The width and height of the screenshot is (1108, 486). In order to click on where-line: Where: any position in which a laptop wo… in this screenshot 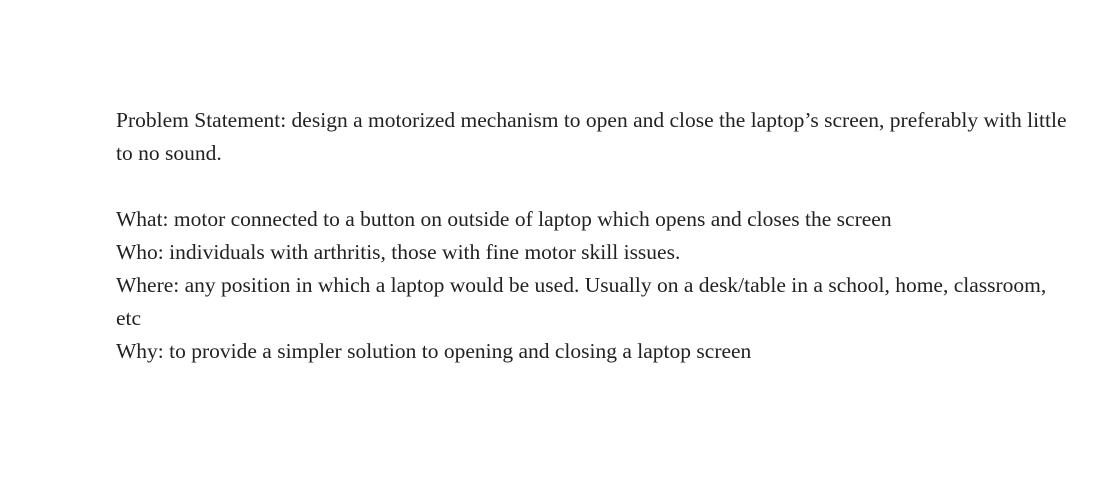, I will do `click(581, 301)`.